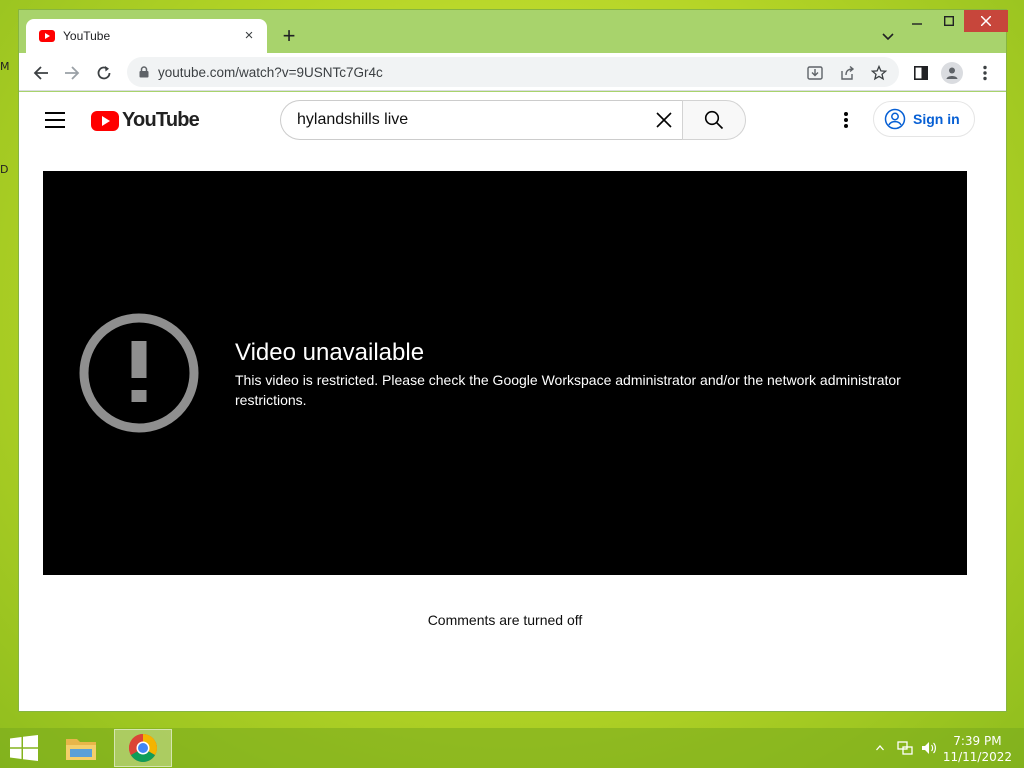 The height and width of the screenshot is (768, 1024). I want to click on browser-menu-icon, so click(985, 73).